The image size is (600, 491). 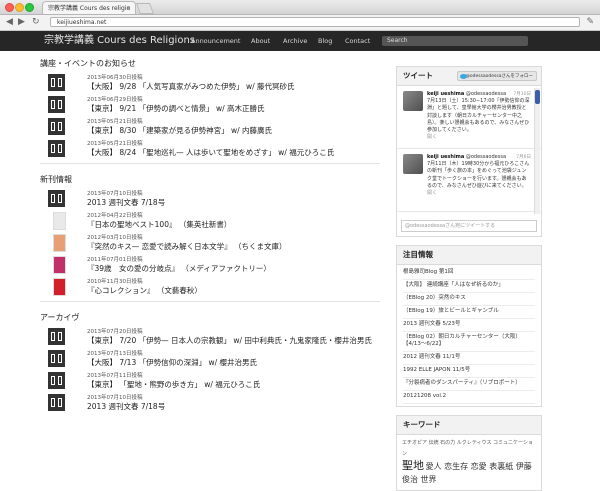 What do you see at coordinates (315, 22) in the screenshot?
I see `address-bar: keijiueshima.net` at bounding box center [315, 22].